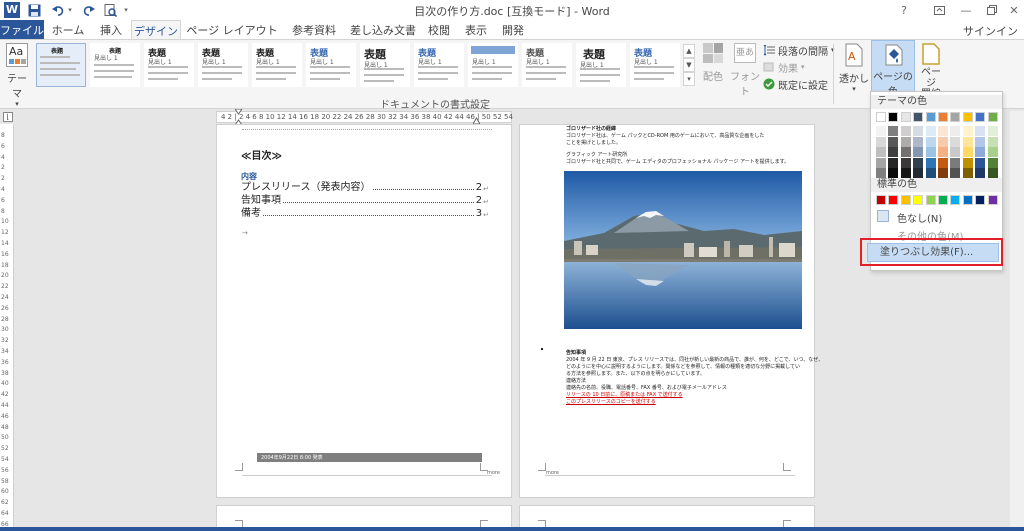 Image resolution: width=1024 pixels, height=531 pixels. What do you see at coordinates (383, 29) in the screenshot?
I see `tab-mailings: 差し込み文書` at bounding box center [383, 29].